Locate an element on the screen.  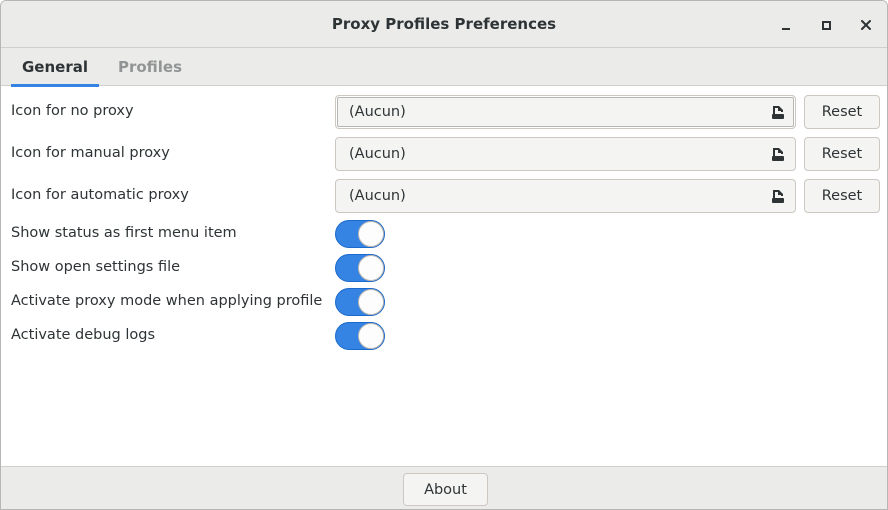
show-settings-file-label: Show open settings file is located at coordinates (96, 267).